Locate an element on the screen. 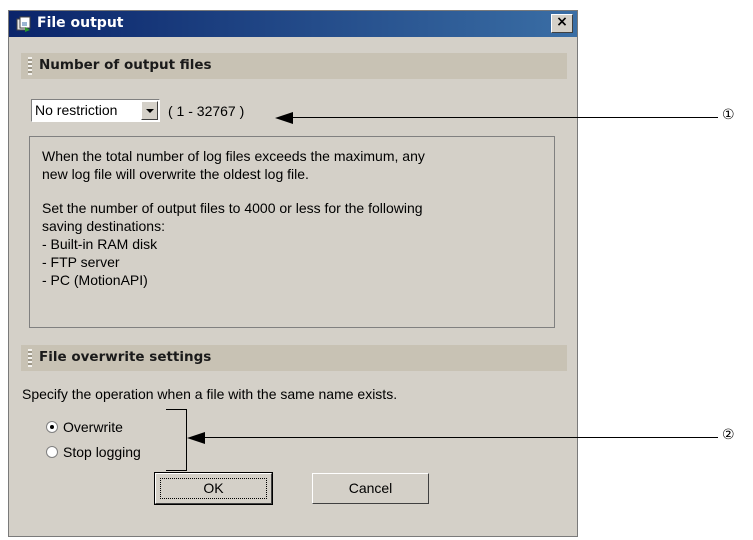 This screenshot has height=540, width=753. output-files-header: Number of output files is located at coordinates (294, 66).